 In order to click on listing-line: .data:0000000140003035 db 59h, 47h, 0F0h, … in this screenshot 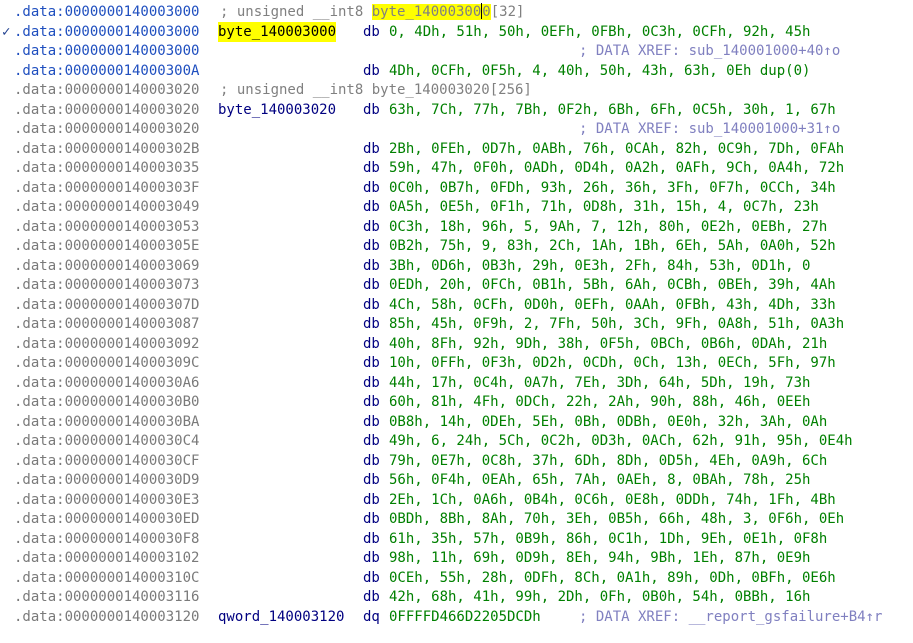, I will do `click(456, 168)`.